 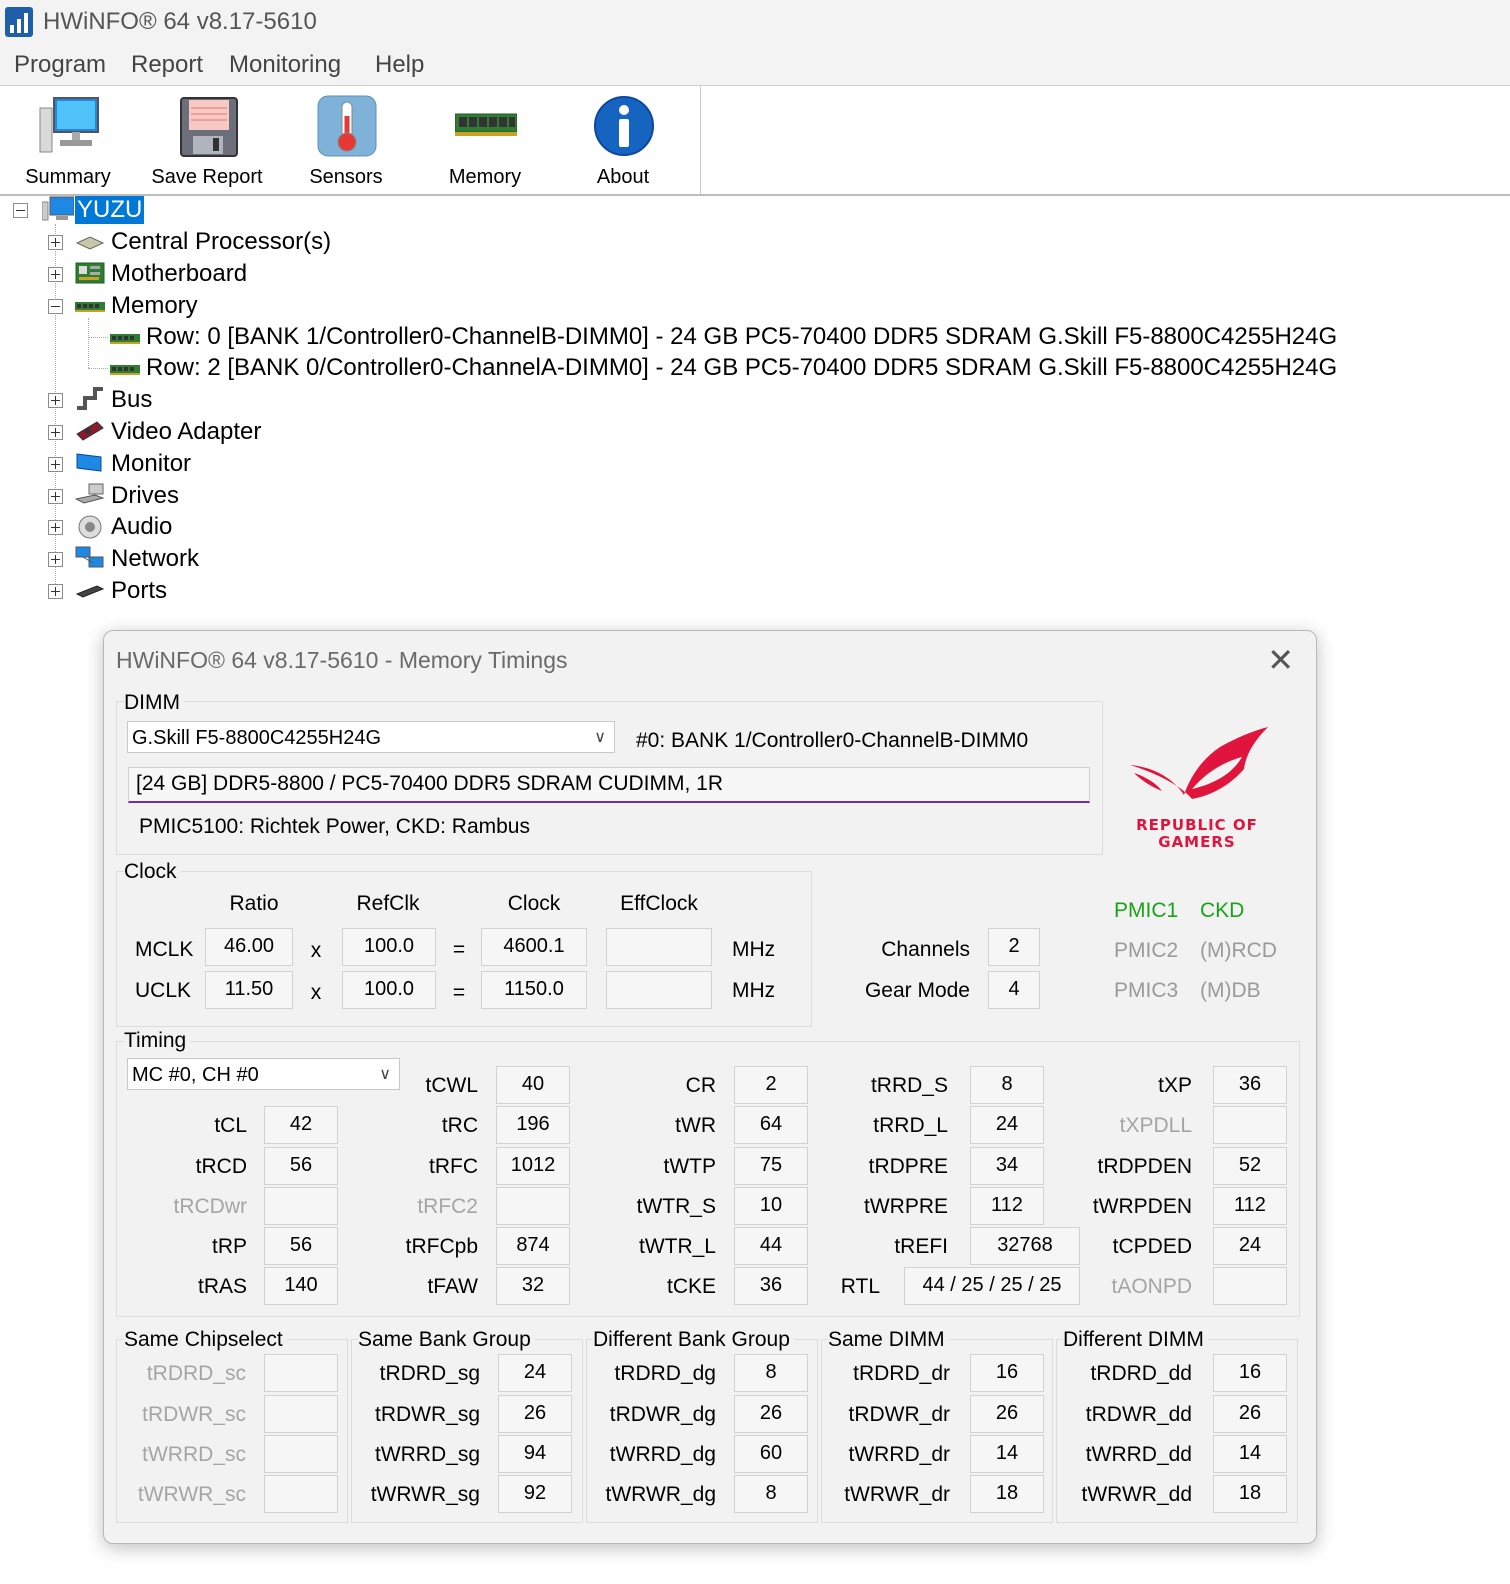 I want to click on trrd-s-label: tRRD_S, so click(x=909, y=1085).